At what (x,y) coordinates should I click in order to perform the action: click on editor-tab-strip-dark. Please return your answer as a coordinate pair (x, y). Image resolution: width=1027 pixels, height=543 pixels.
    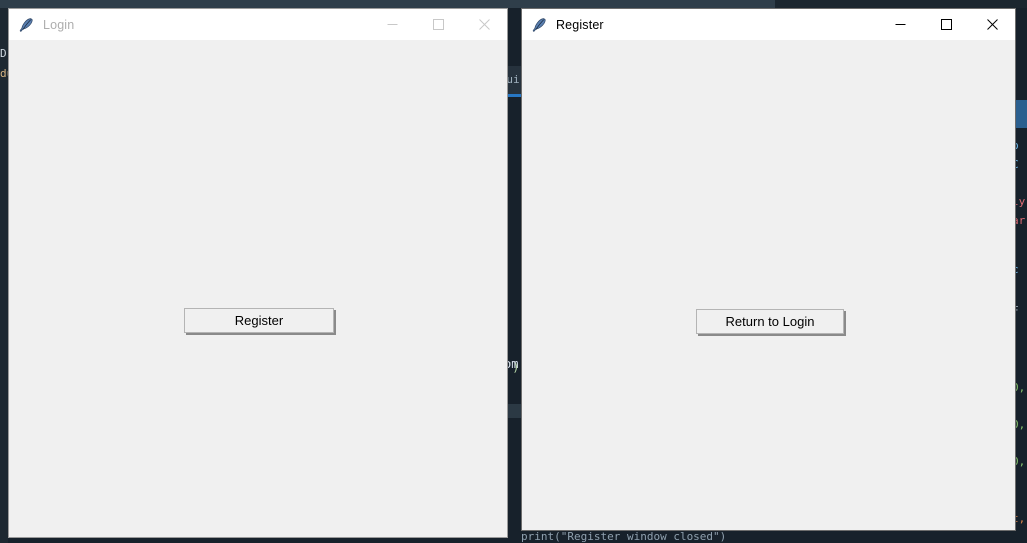
    Looking at the image, I should click on (901, 4).